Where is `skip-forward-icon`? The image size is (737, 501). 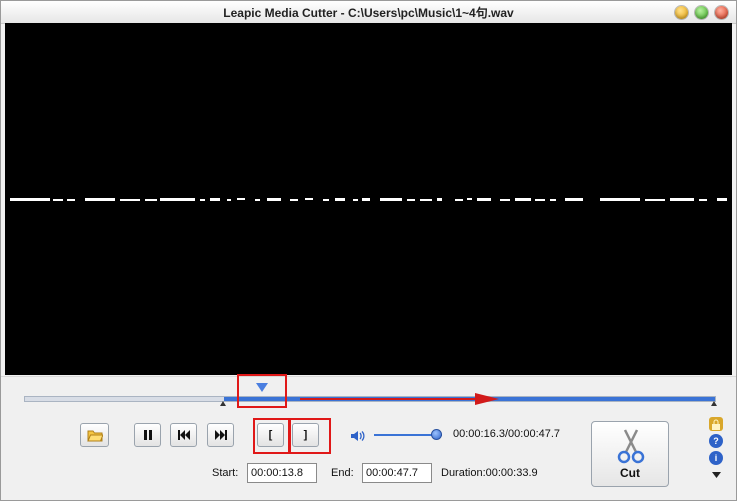
skip-forward-icon is located at coordinates (220, 435).